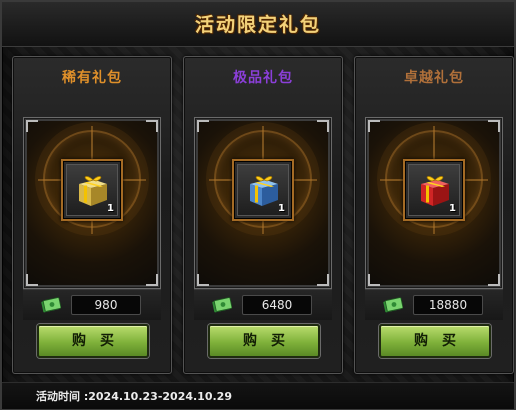 This screenshot has height=410, width=516. What do you see at coordinates (264, 341) in the screenshot?
I see `buy-button-premium: 购买` at bounding box center [264, 341].